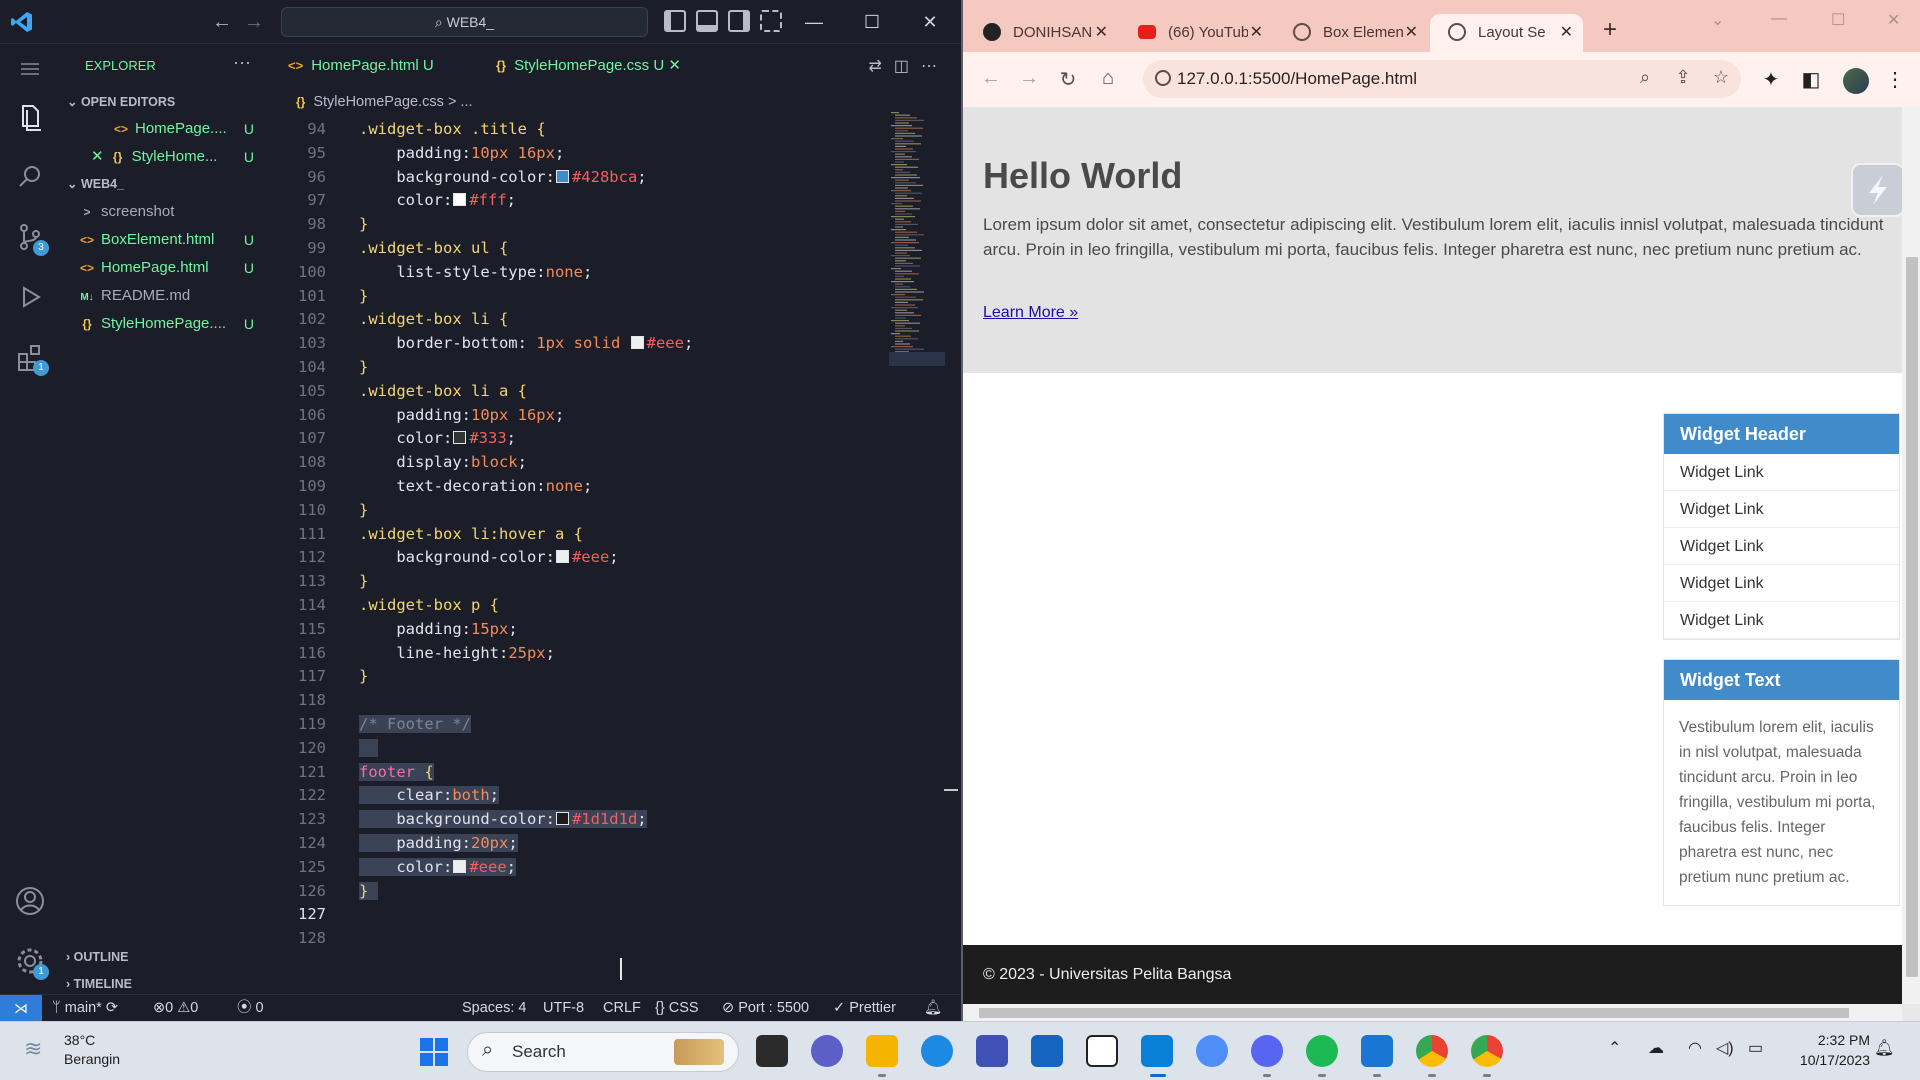 The height and width of the screenshot is (1080, 1920). I want to click on timeline-section: › TIMELINE, so click(99, 984).